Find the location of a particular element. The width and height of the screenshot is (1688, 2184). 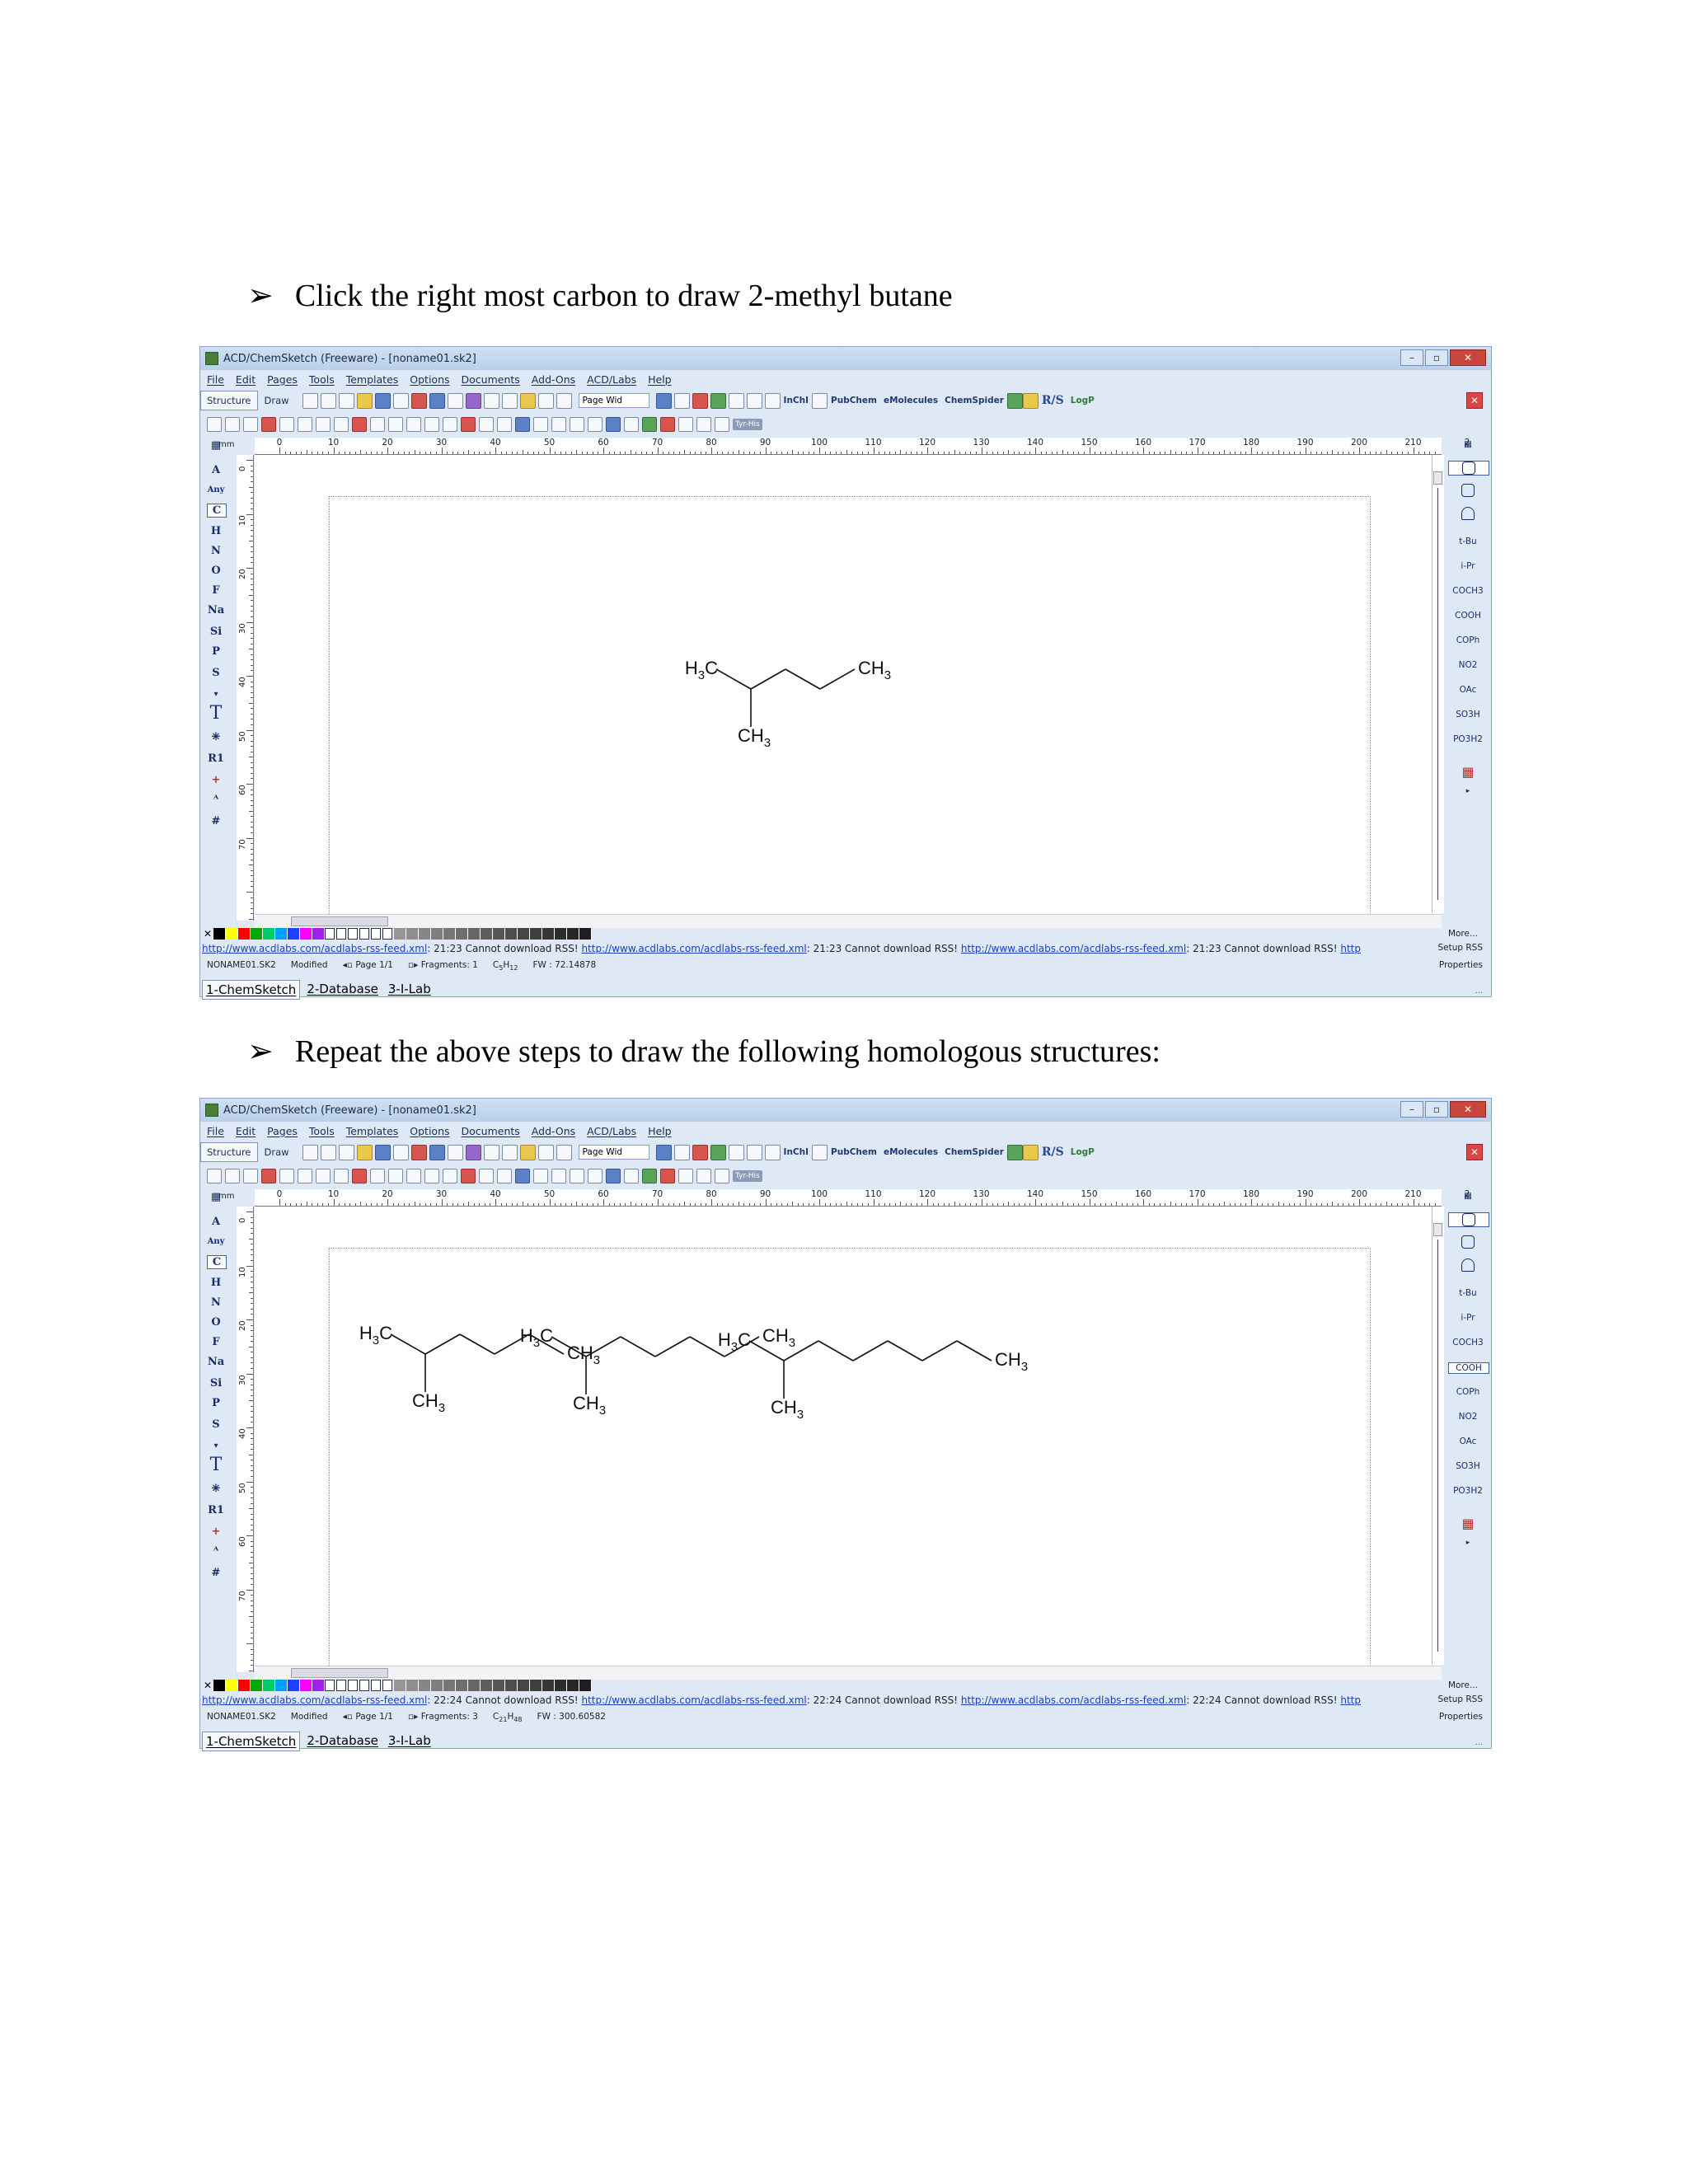

atom-O: O is located at coordinates (216, 1322).